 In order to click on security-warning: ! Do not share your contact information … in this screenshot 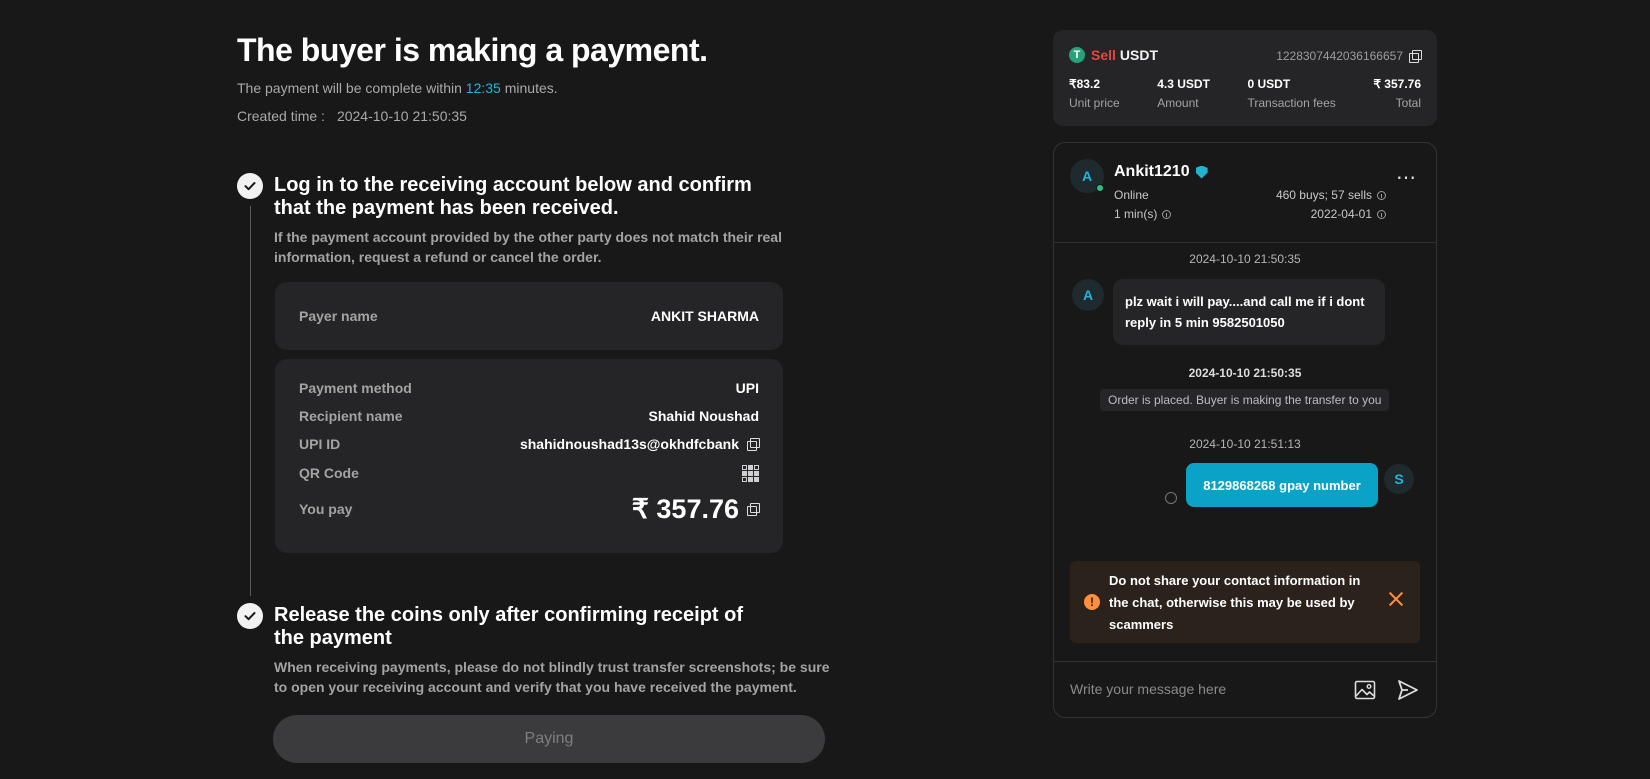, I will do `click(1245, 602)`.